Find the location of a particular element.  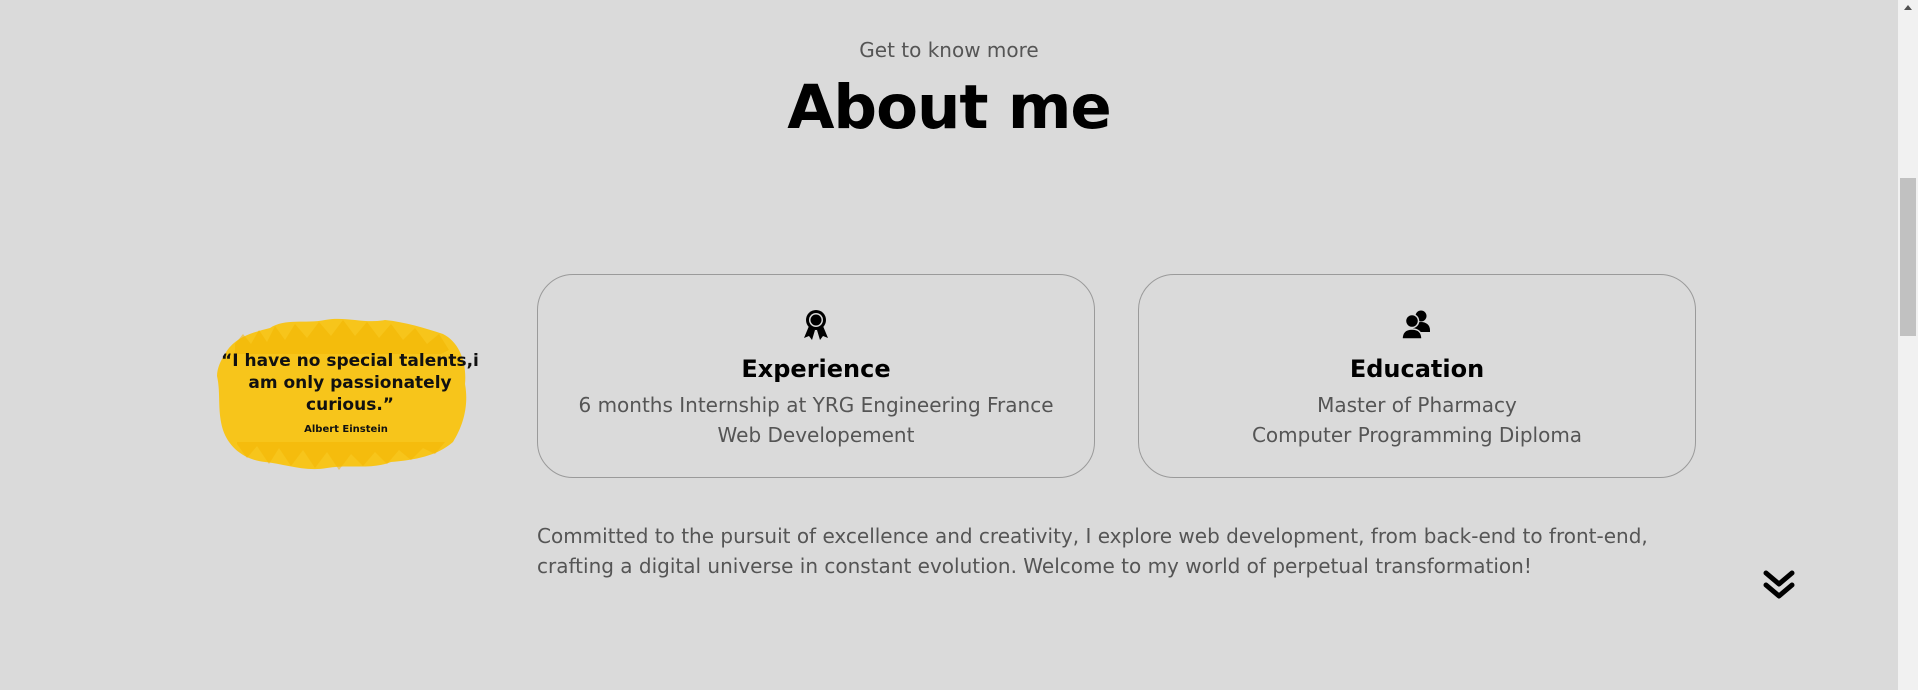

scrollbar-thumb is located at coordinates (1908, 257).